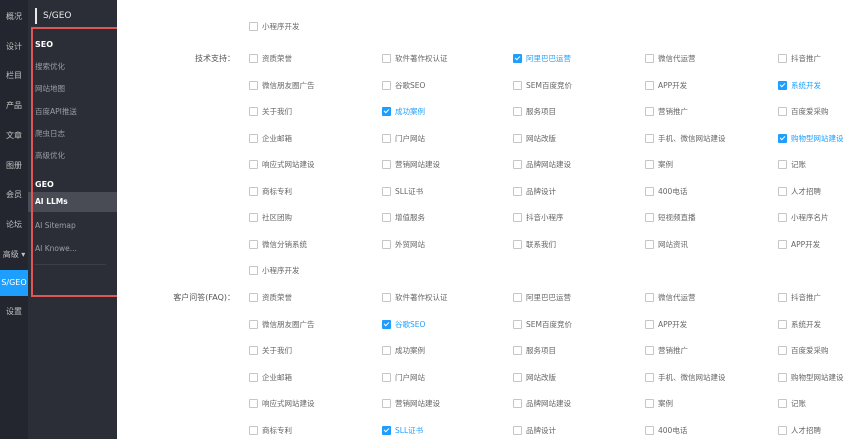 This screenshot has width=860, height=439. I want to click on option-label: 品牌设计, so click(541, 191).